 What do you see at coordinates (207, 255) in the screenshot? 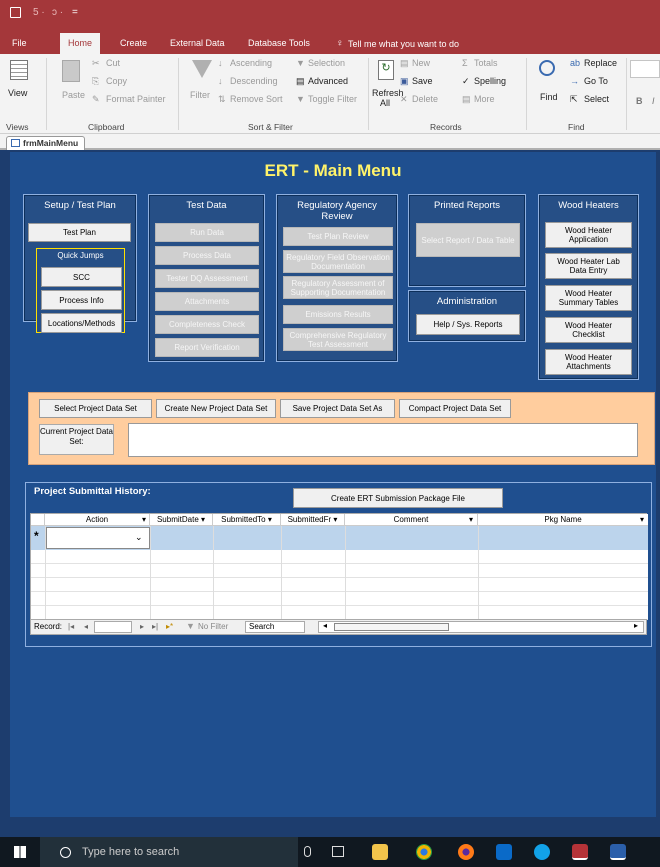
I see `process-data-button: Process Data` at bounding box center [207, 255].